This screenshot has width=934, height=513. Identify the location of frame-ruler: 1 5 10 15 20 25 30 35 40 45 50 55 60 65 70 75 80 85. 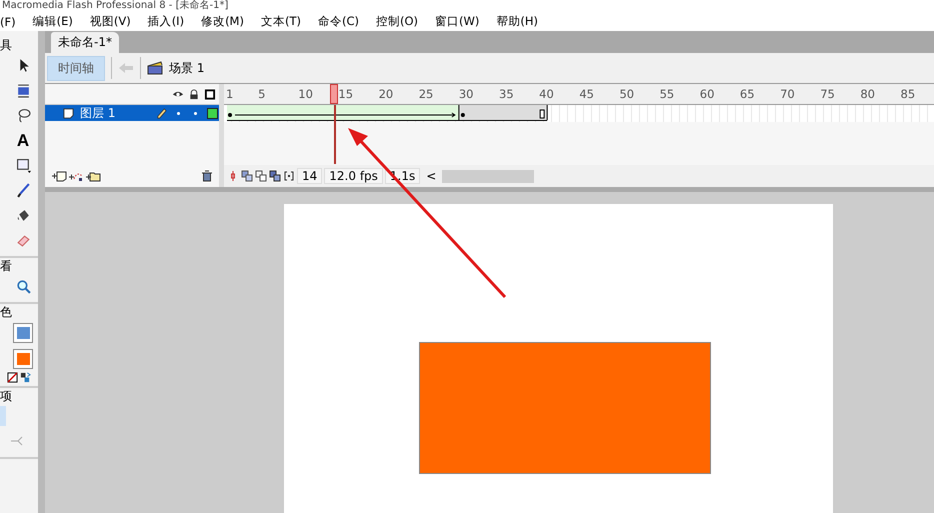
(579, 94).